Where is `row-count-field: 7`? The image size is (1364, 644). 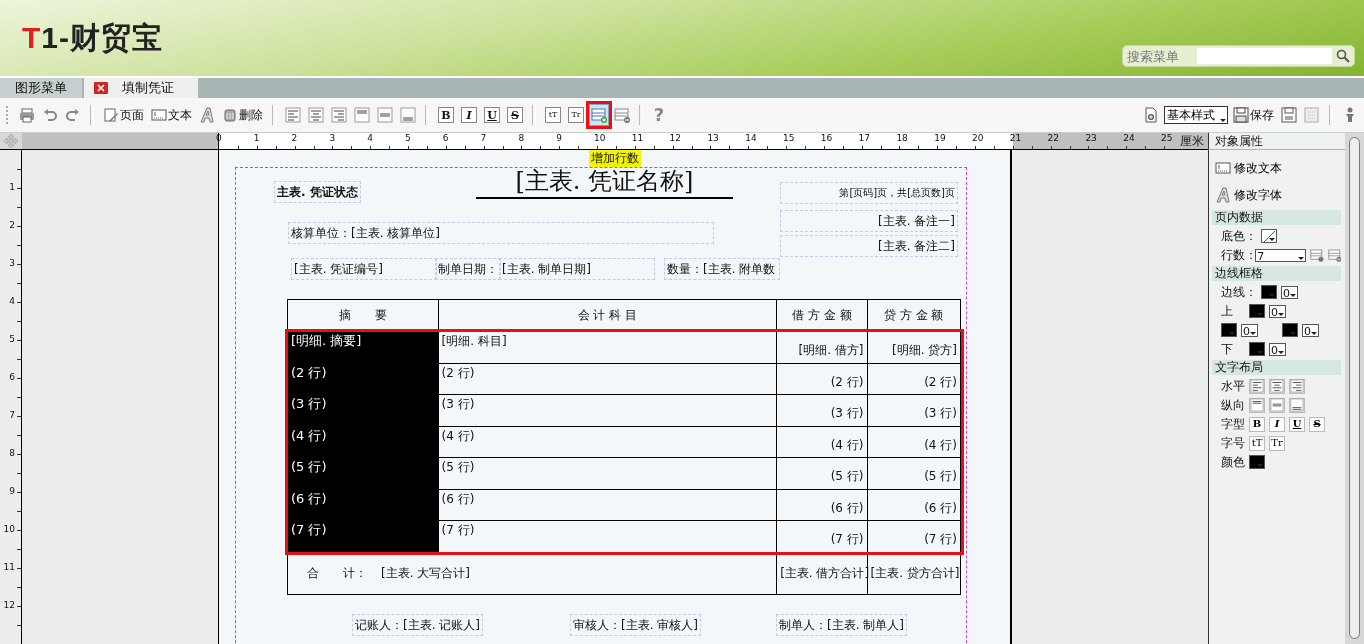 row-count-field: 7 is located at coordinates (1281, 255).